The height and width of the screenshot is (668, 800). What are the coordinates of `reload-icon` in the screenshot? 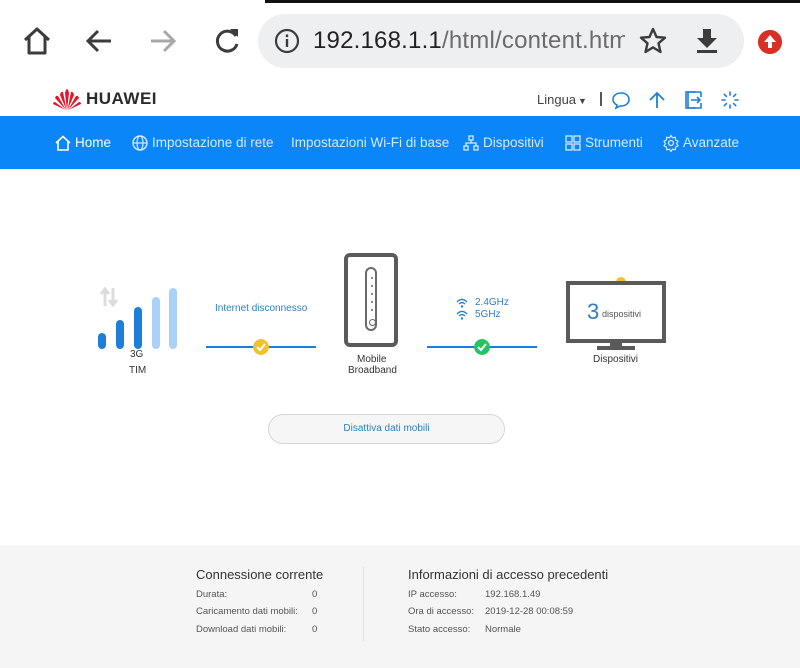 It's located at (227, 41).